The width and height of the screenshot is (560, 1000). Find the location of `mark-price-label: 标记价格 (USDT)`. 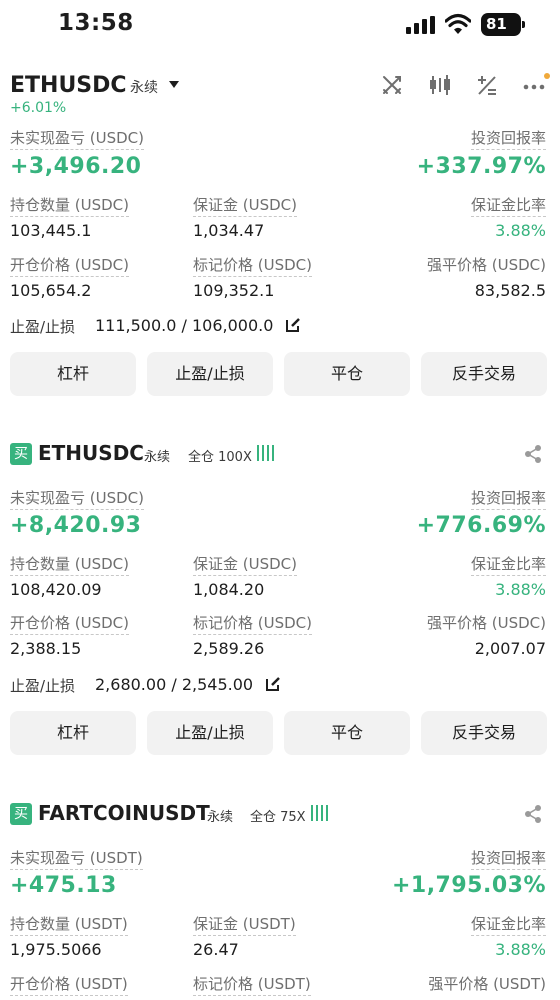

mark-price-label: 标记价格 (USDT) is located at coordinates (252, 984).